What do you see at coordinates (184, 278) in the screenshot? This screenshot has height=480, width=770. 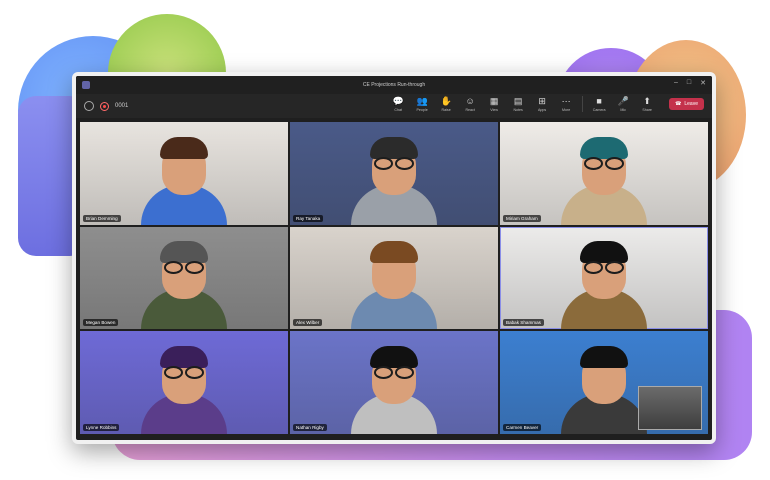 I see `participant-tile: Megan Bowen` at bounding box center [184, 278].